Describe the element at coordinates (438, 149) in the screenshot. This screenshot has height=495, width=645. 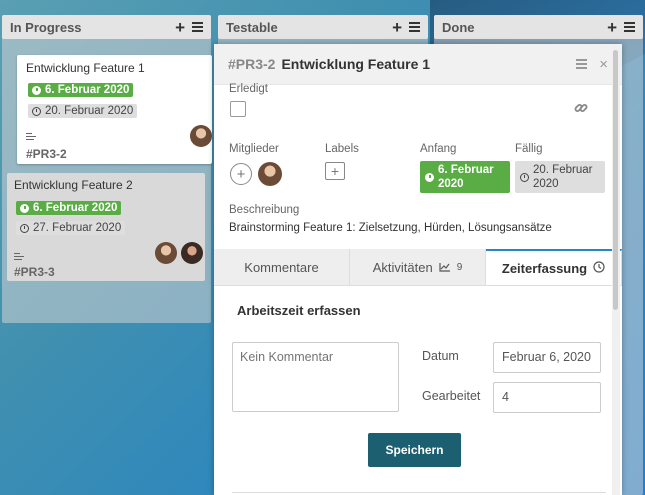
I see `start-label: Anfang` at that location.